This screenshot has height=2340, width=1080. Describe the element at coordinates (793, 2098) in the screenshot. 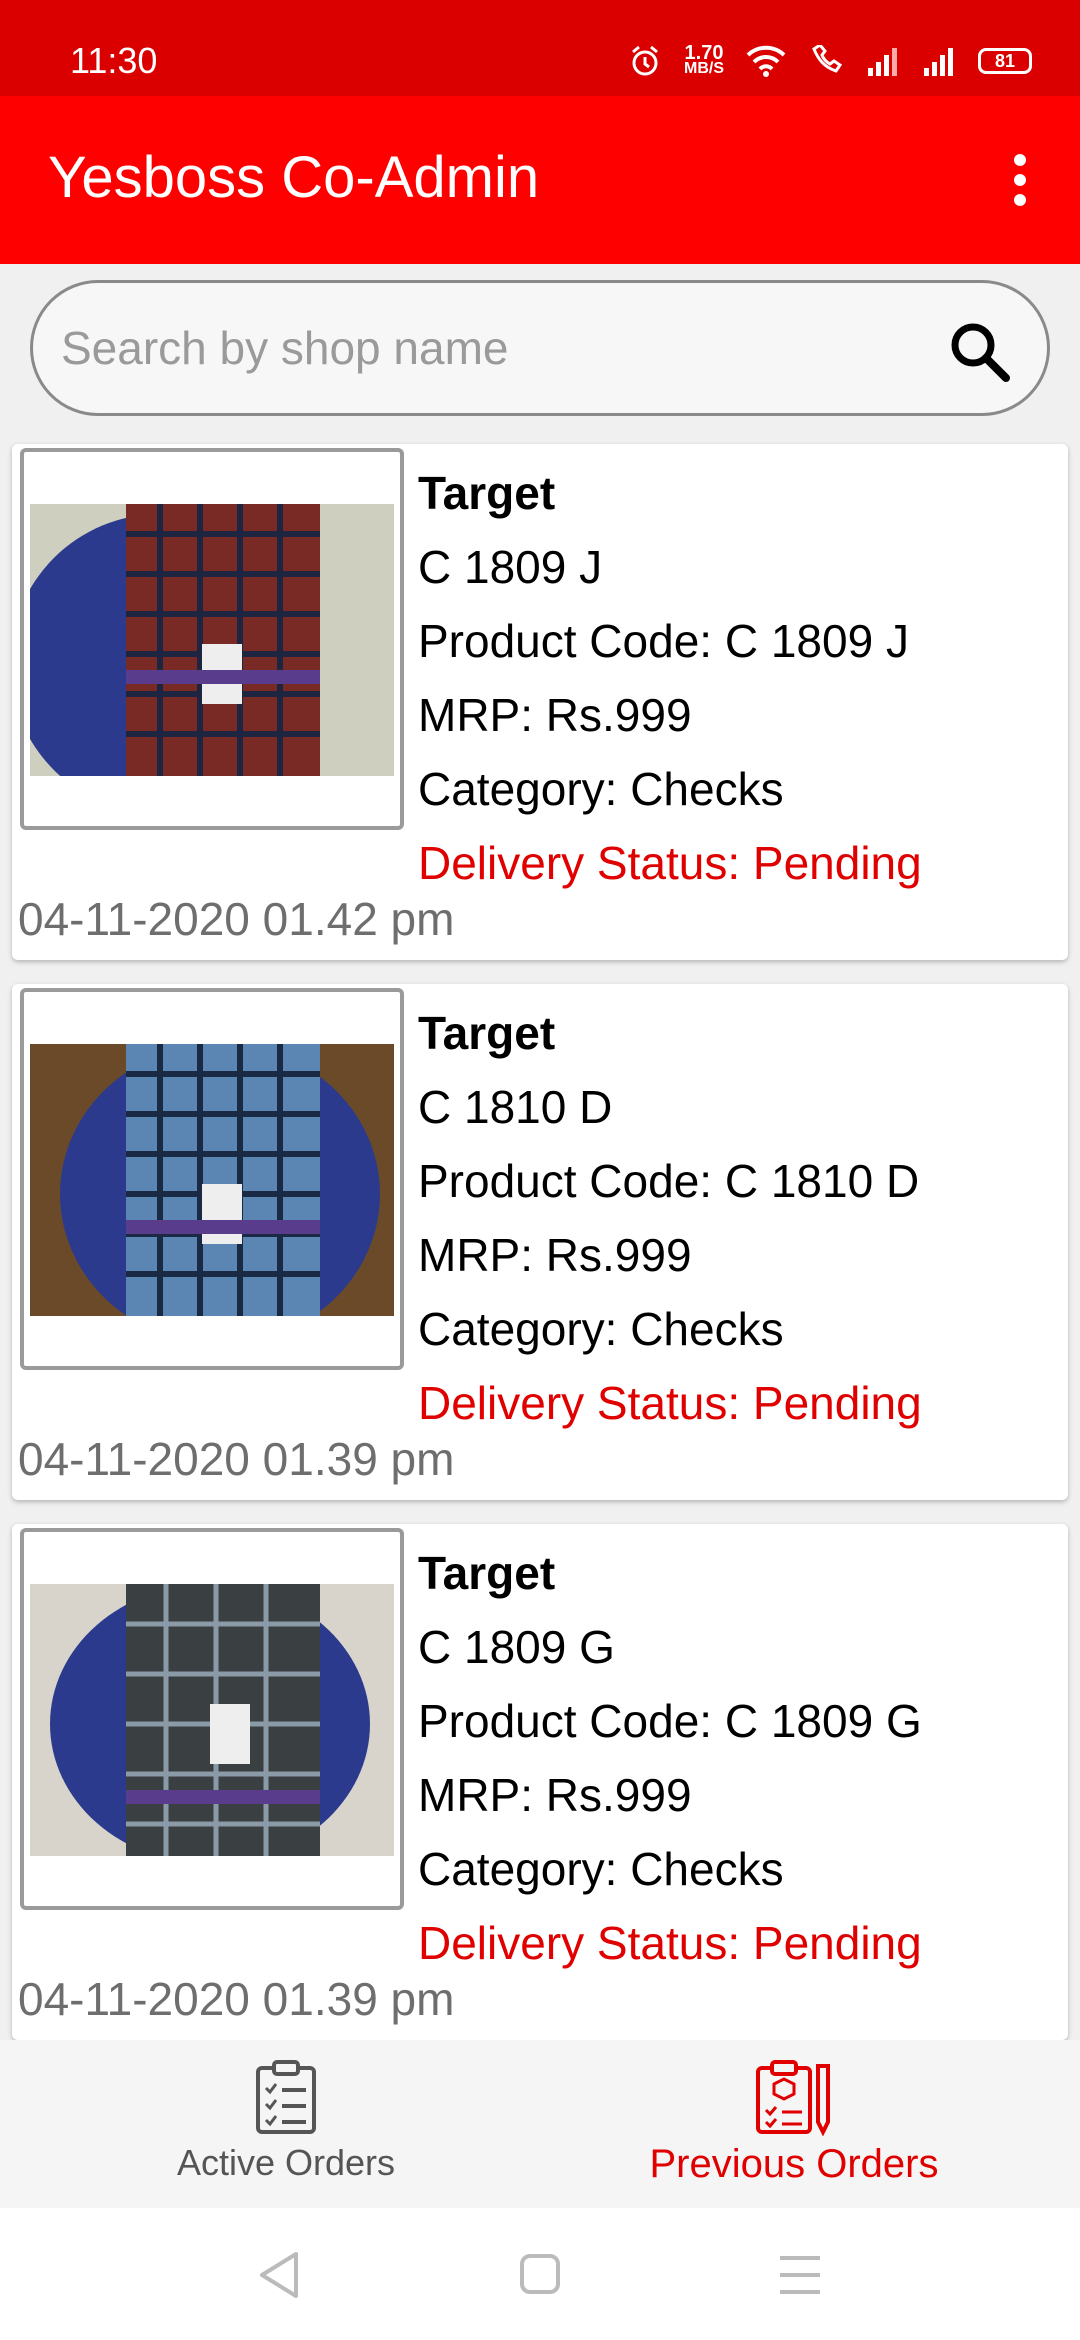

I see `clipboard-pencil-icon` at that location.